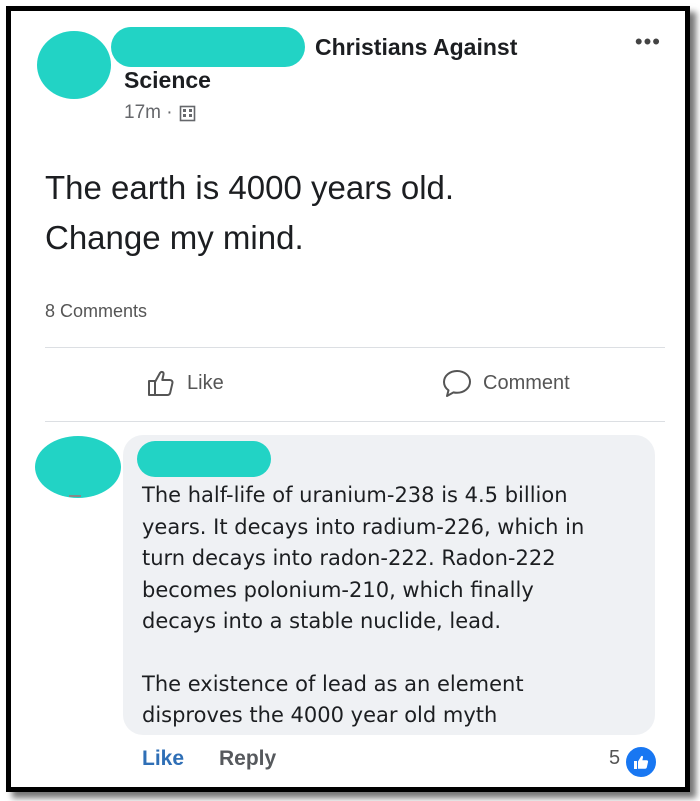 This screenshot has height=801, width=700. Describe the element at coordinates (174, 237) in the screenshot. I see `post-text-line: Change my mind.` at that location.